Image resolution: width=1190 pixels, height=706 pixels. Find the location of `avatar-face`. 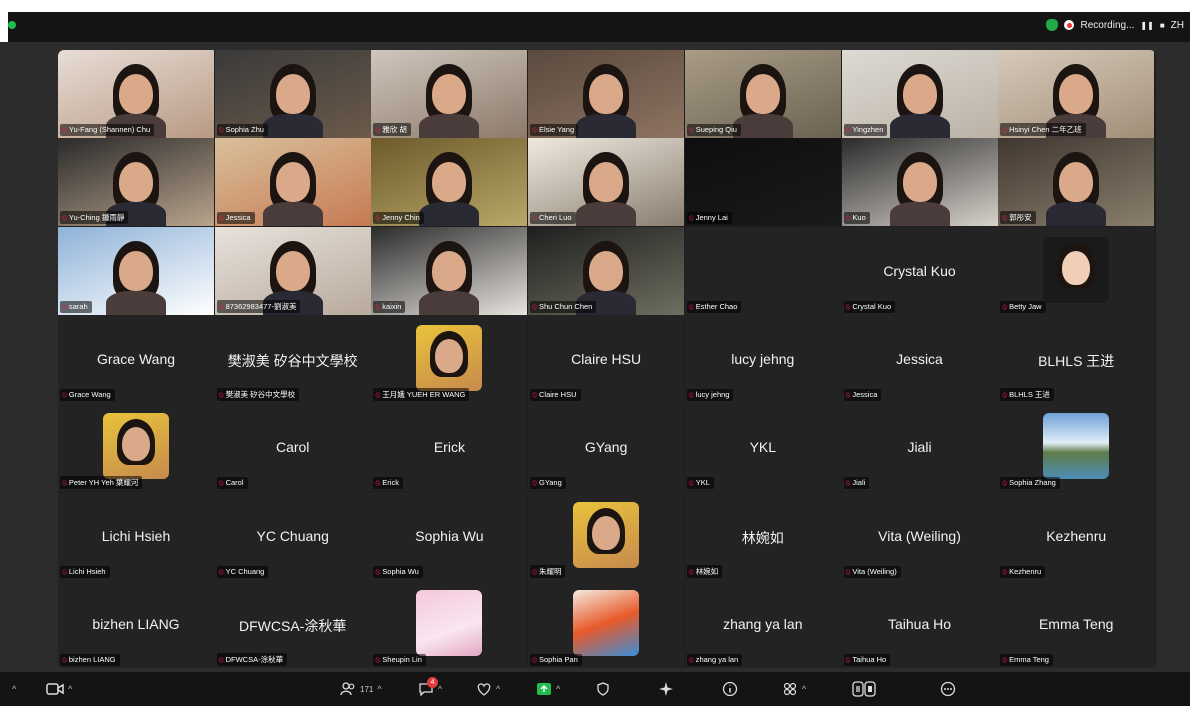

avatar-face is located at coordinates (1076, 267).